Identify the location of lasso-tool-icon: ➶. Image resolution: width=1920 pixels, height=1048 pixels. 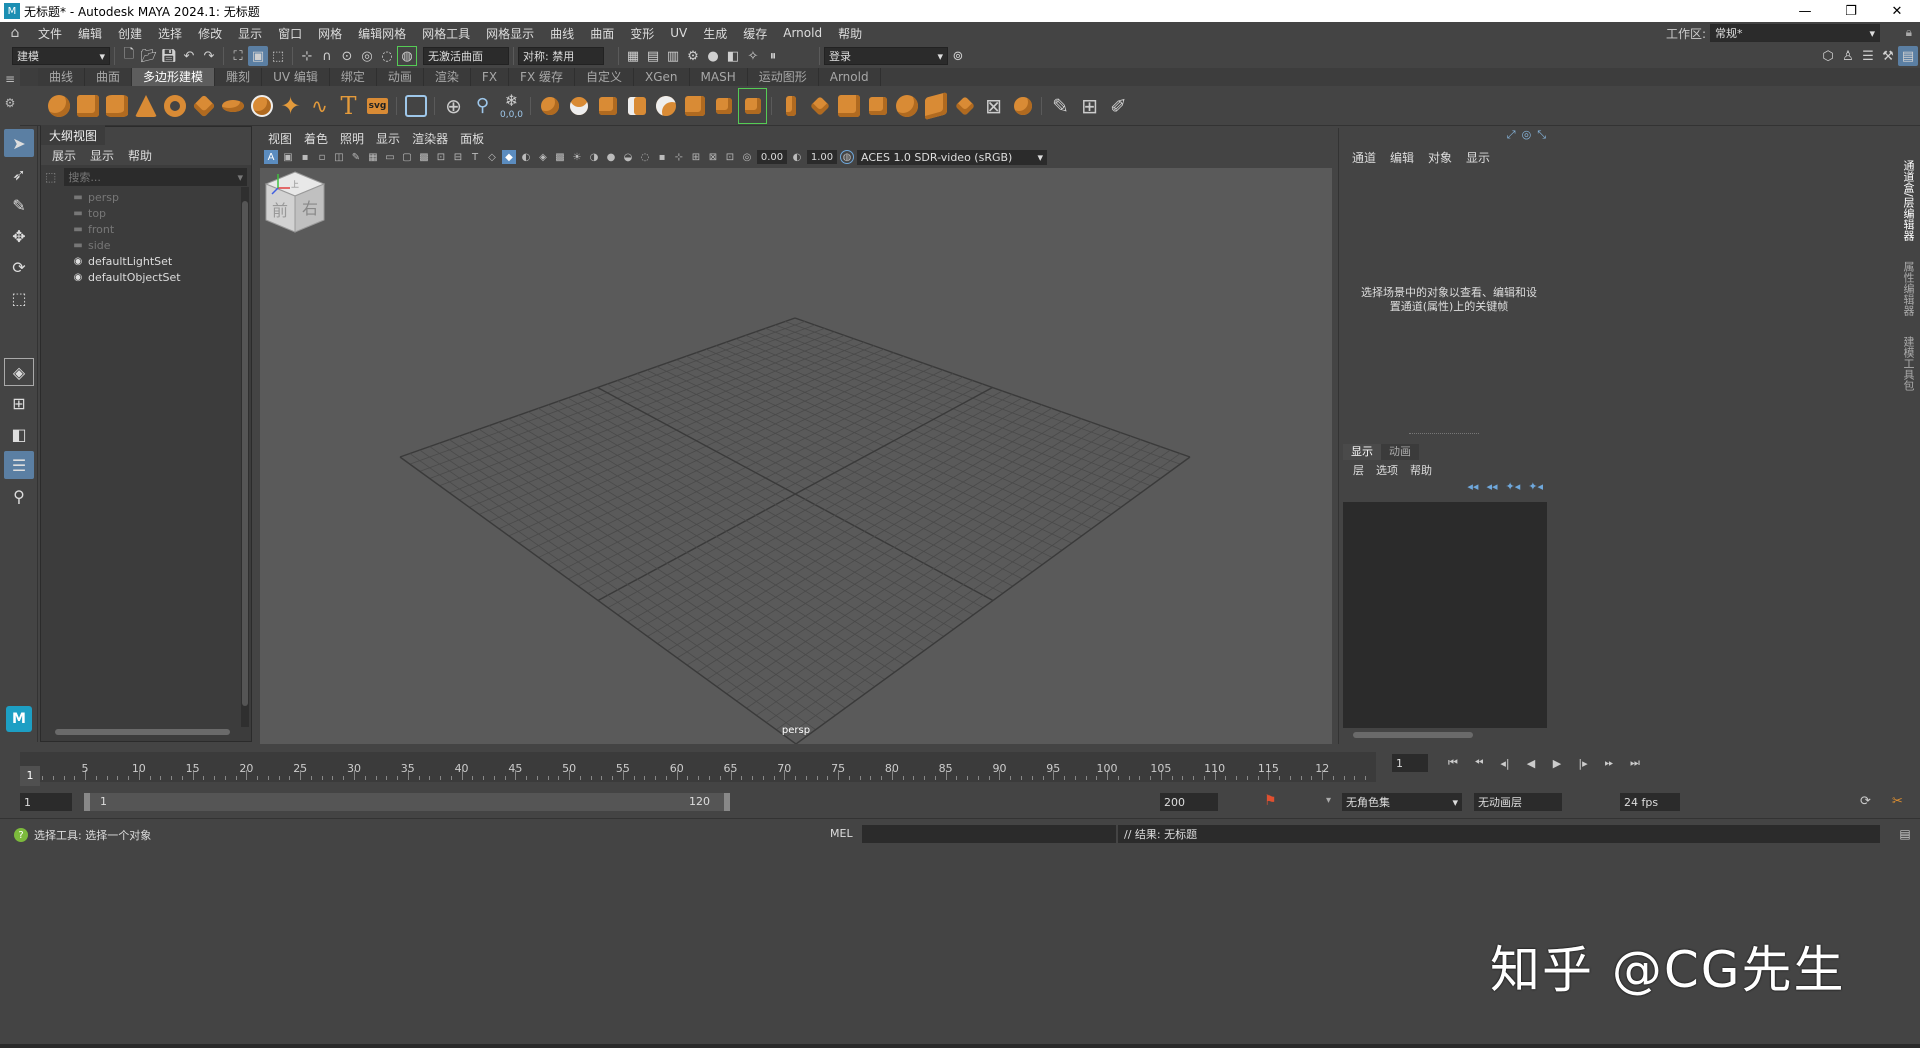
(19, 174).